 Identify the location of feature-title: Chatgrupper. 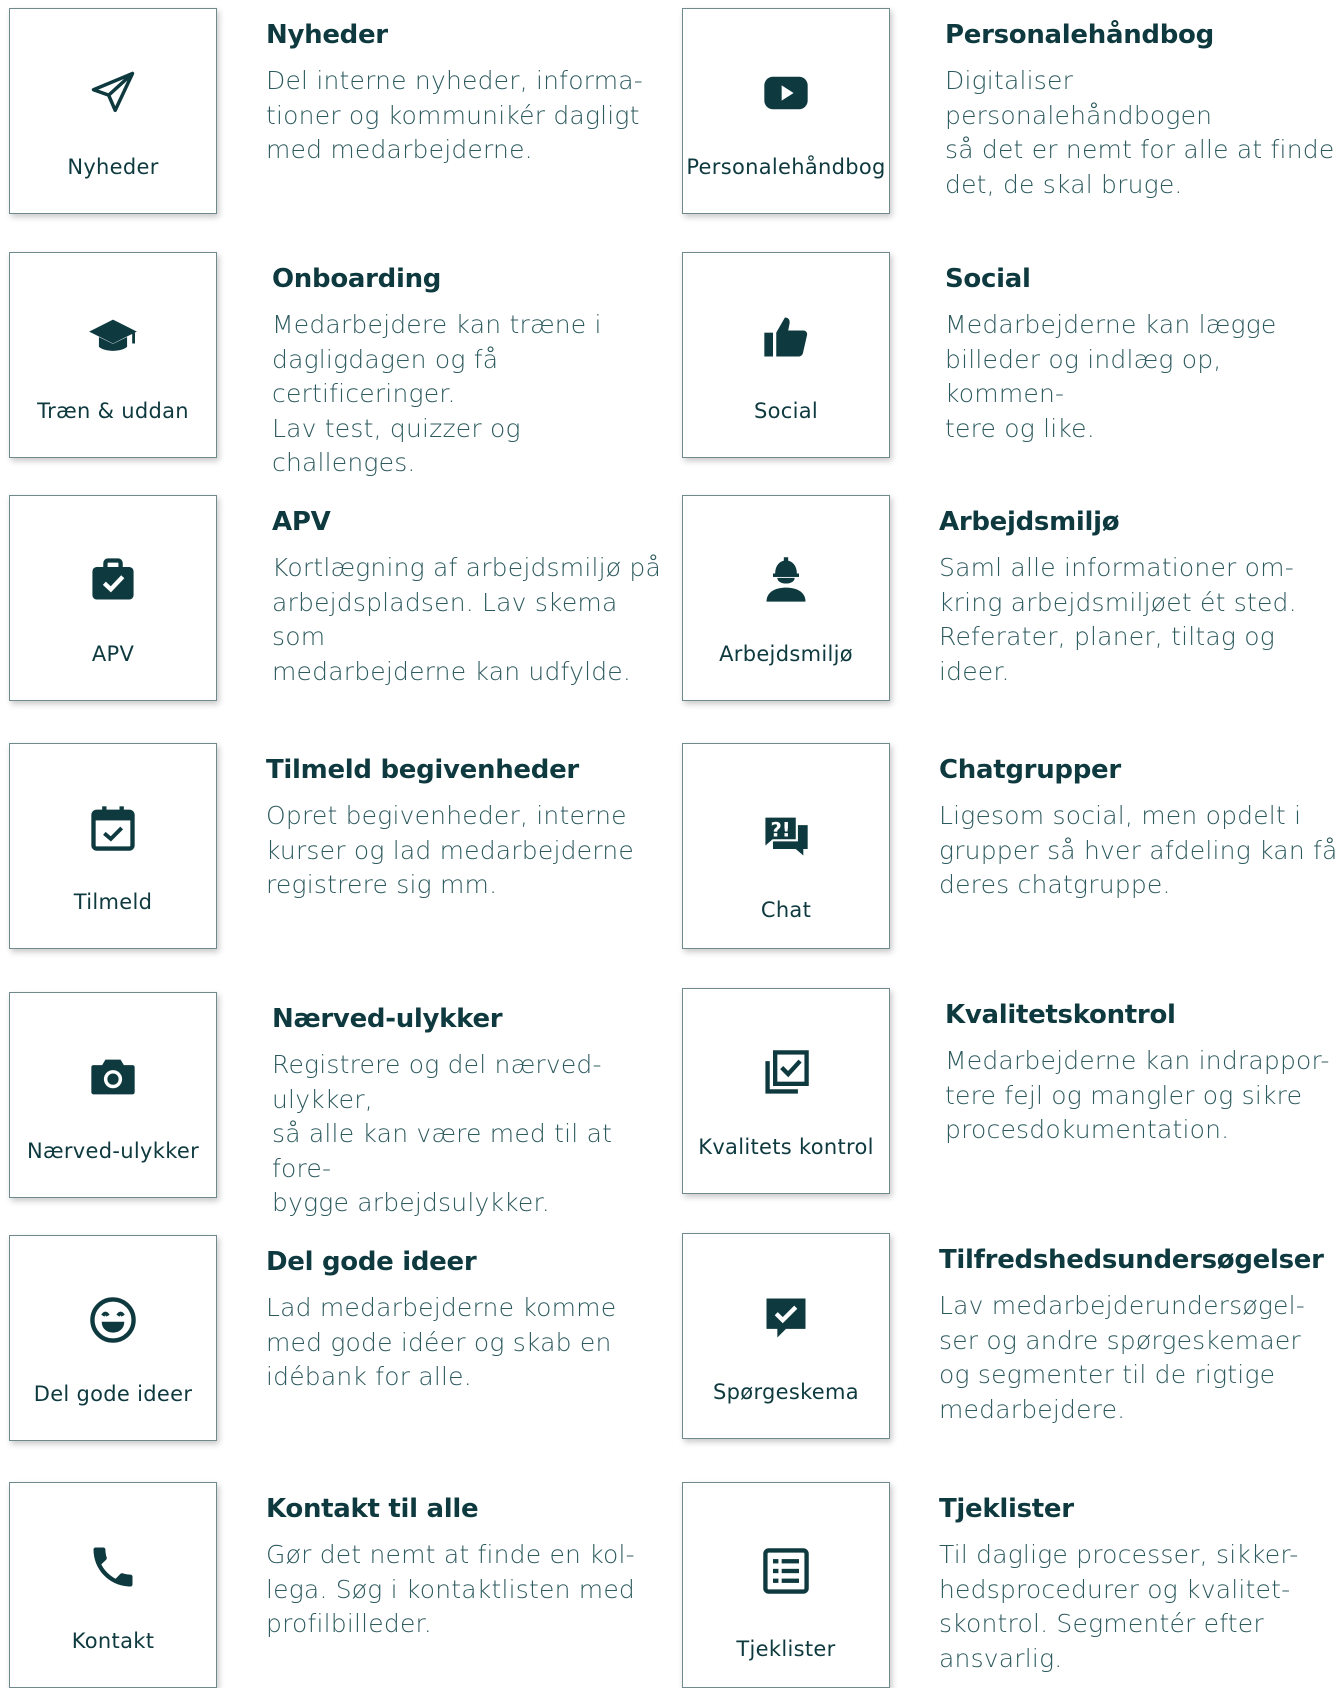
(1030, 770).